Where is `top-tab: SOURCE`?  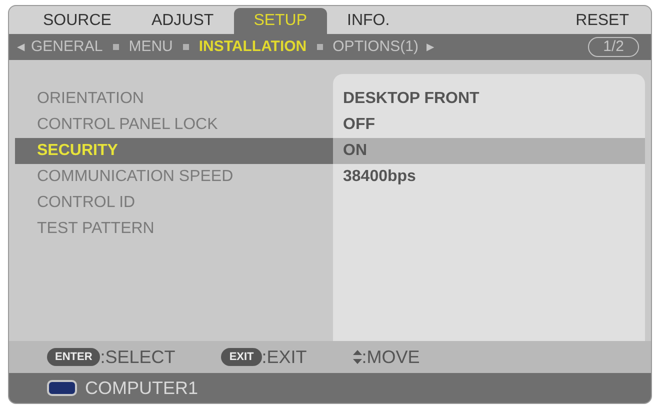 top-tab: SOURCE is located at coordinates (77, 21).